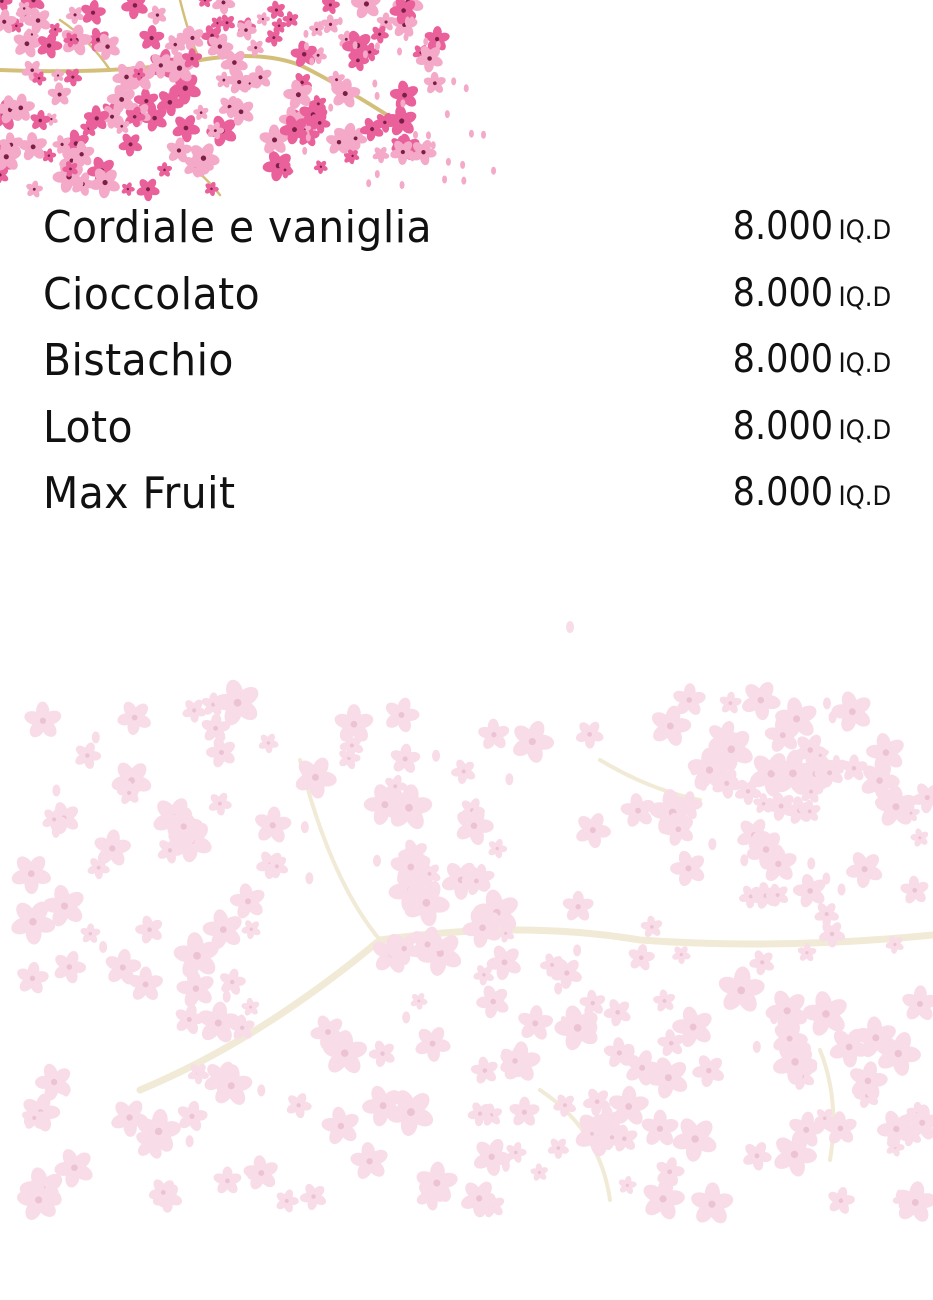 The width and height of the screenshot is (933, 1300). Describe the element at coordinates (467, 366) in the screenshot. I see `menu-item: Bistachio 8.000 IQ.D` at that location.